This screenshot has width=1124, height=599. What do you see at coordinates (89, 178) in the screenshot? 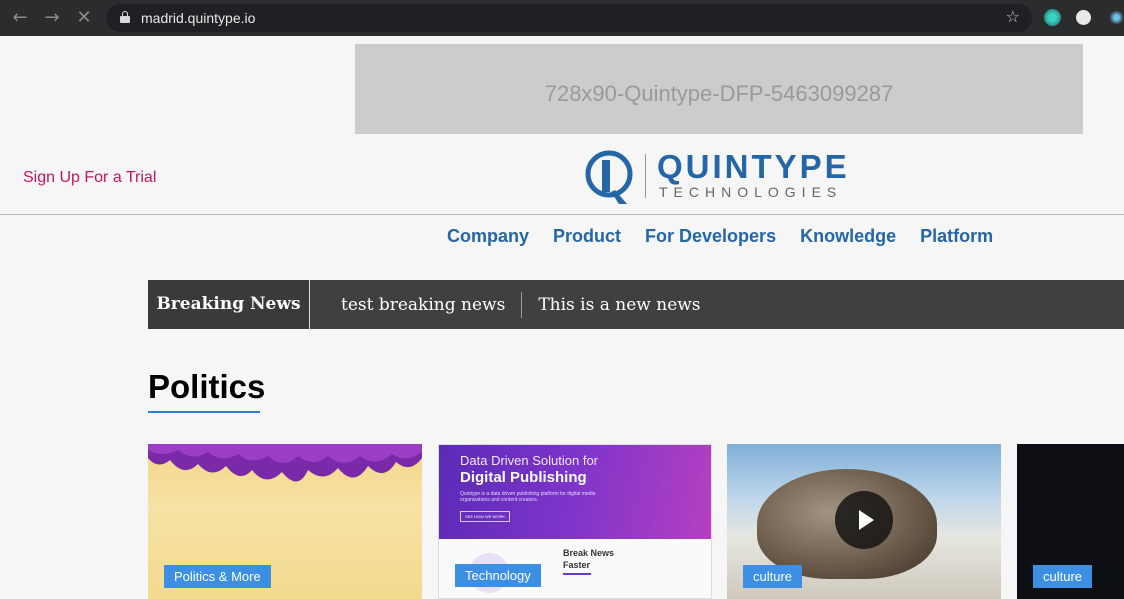
I see `sign-up-trial-link: Sign Up For a Trial` at bounding box center [89, 178].